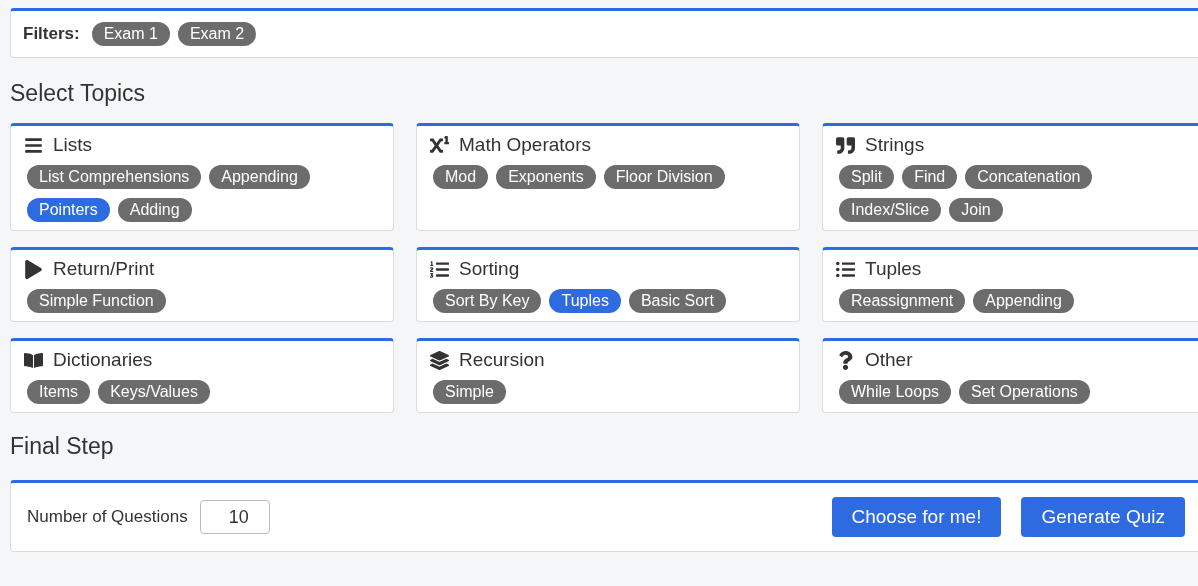 The height and width of the screenshot is (586, 1198). Describe the element at coordinates (104, 269) in the screenshot. I see `topic-title: Return/Print` at that location.